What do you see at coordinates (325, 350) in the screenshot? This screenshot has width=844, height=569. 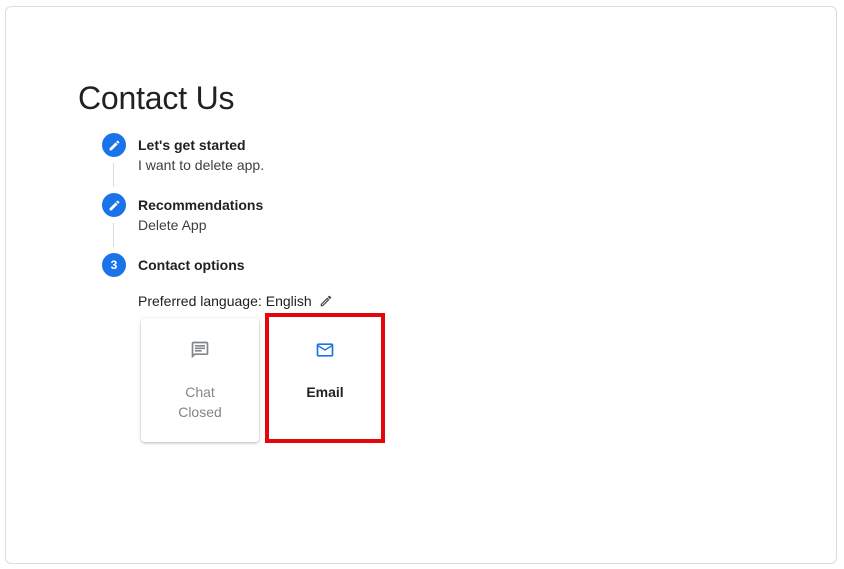 I see `mail-icon` at bounding box center [325, 350].